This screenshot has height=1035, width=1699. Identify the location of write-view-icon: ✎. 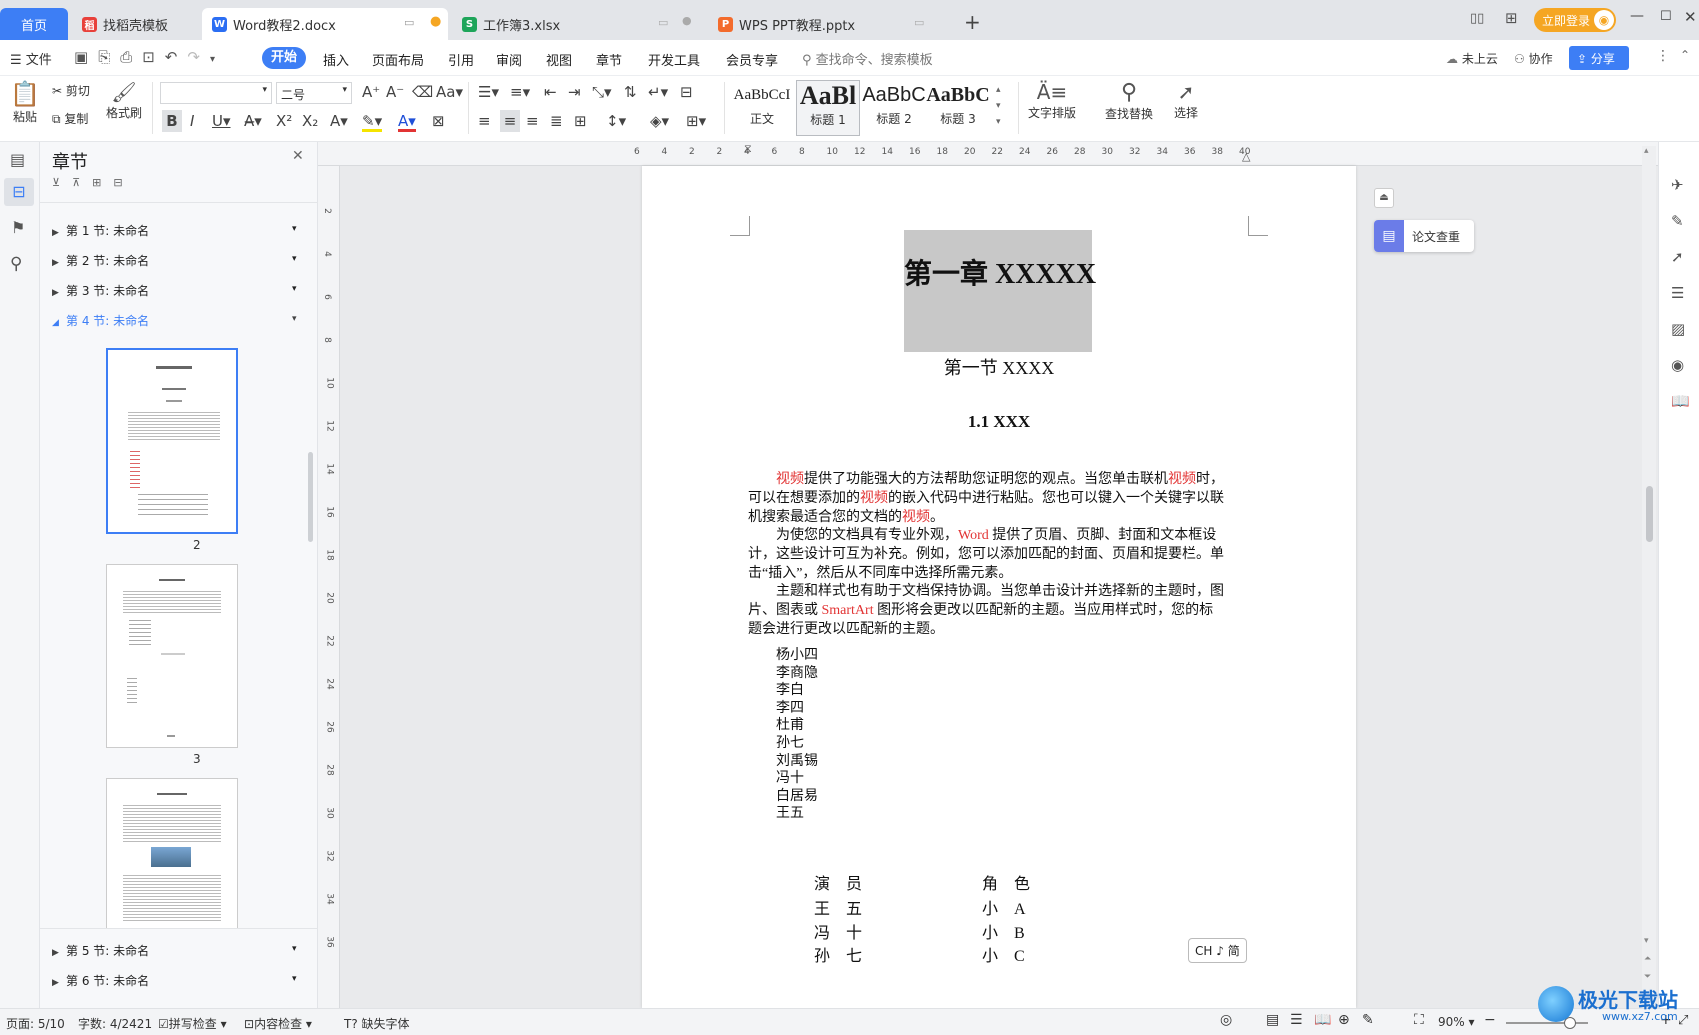
(1368, 1020).